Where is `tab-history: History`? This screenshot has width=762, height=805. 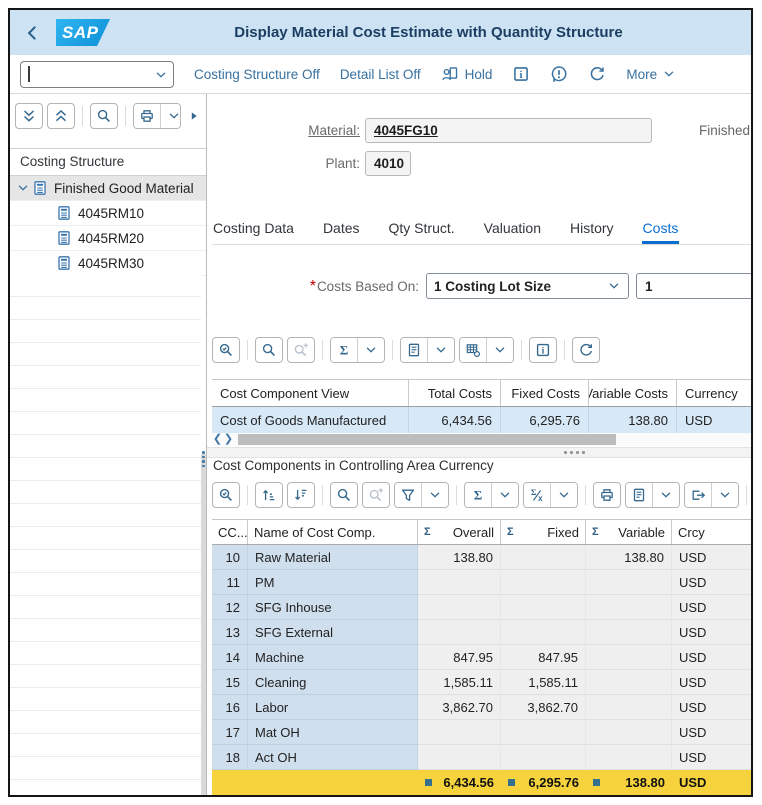
tab-history: History is located at coordinates (592, 232).